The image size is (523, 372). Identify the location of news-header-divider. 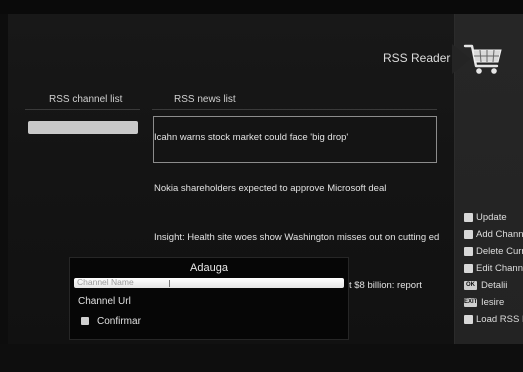
(294, 109).